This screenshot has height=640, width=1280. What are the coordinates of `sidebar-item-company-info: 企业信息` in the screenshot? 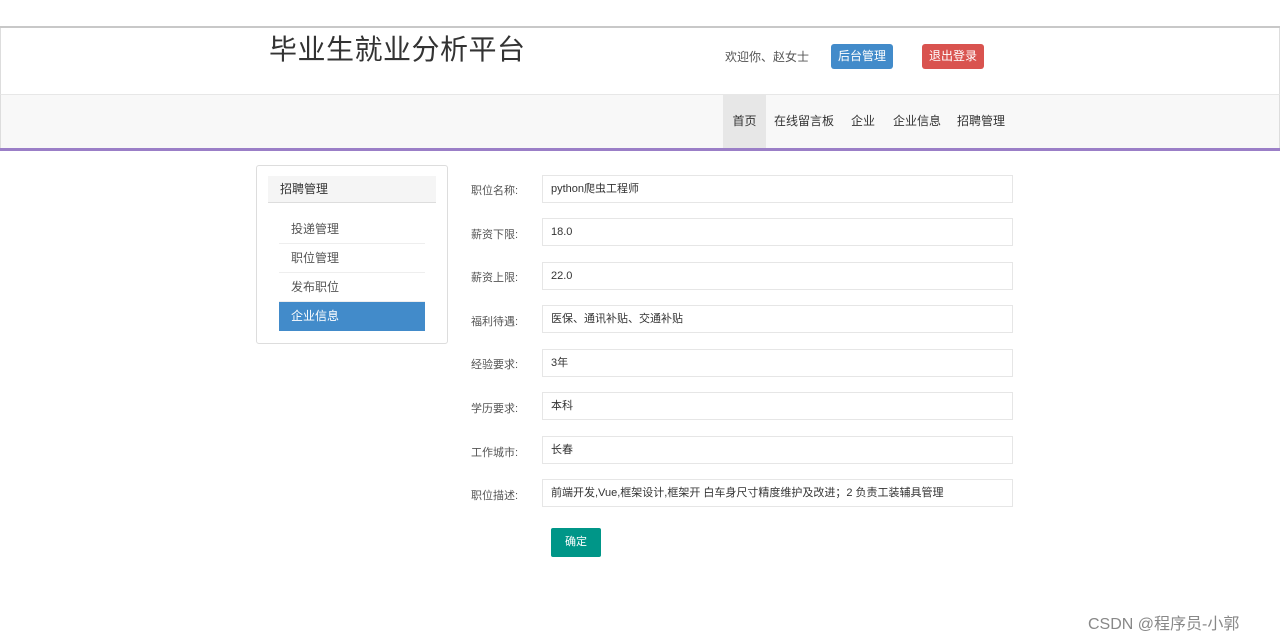 It's located at (352, 316).